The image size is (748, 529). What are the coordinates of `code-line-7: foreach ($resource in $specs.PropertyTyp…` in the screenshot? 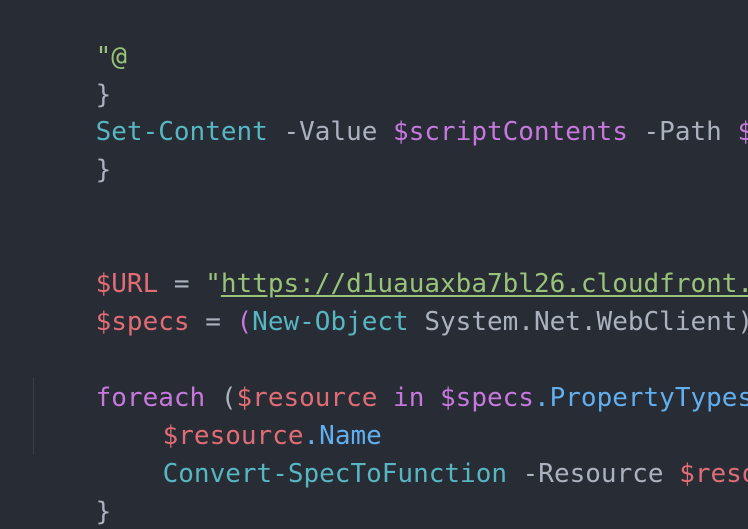 It's located at (390, 377).